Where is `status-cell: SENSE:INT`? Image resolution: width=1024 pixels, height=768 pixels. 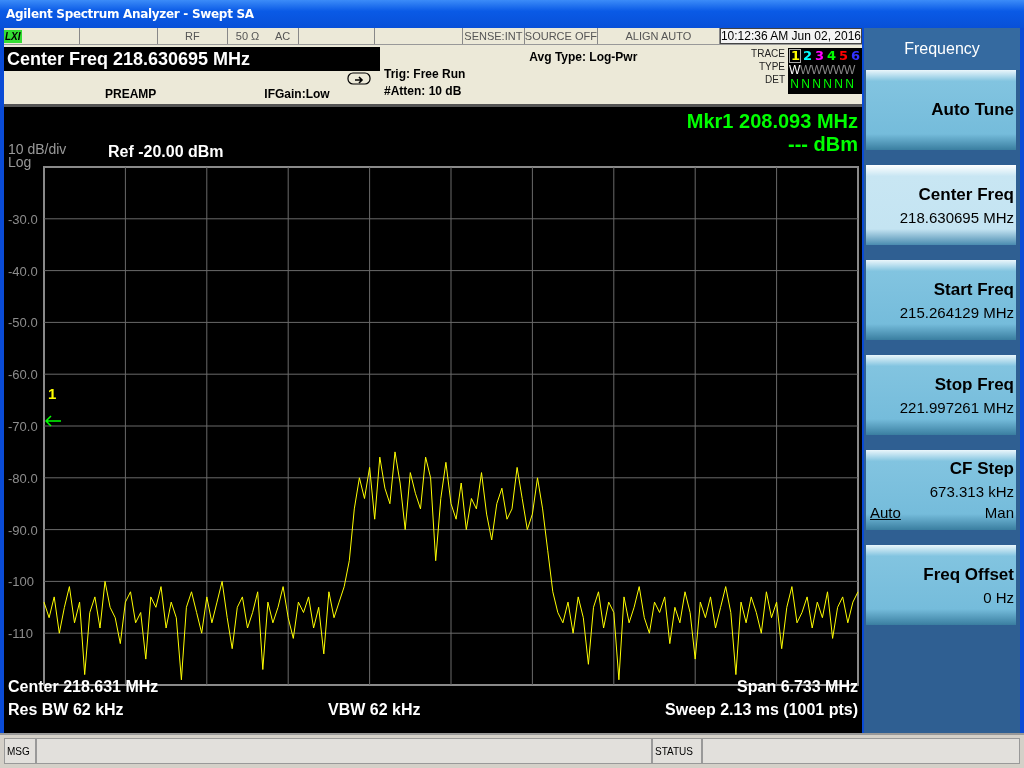
status-cell: SENSE:INT is located at coordinates (493, 36).